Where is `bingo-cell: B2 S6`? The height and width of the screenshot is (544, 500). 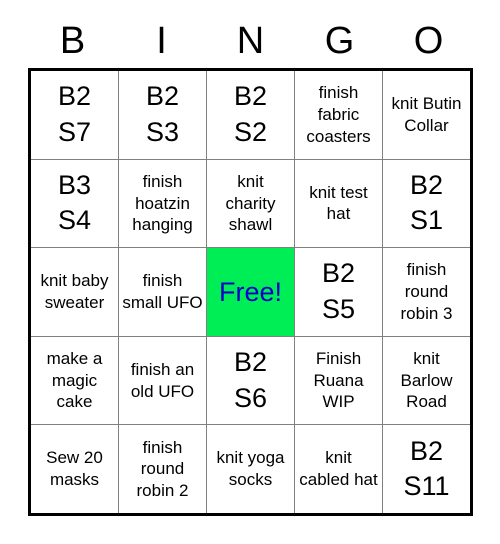
bingo-cell: B2 S6 is located at coordinates (250, 380).